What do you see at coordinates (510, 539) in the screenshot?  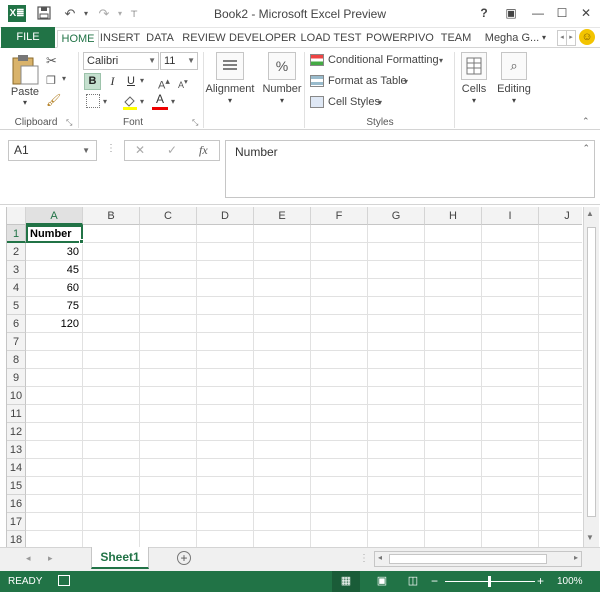 I see `cell-I18` at bounding box center [510, 539].